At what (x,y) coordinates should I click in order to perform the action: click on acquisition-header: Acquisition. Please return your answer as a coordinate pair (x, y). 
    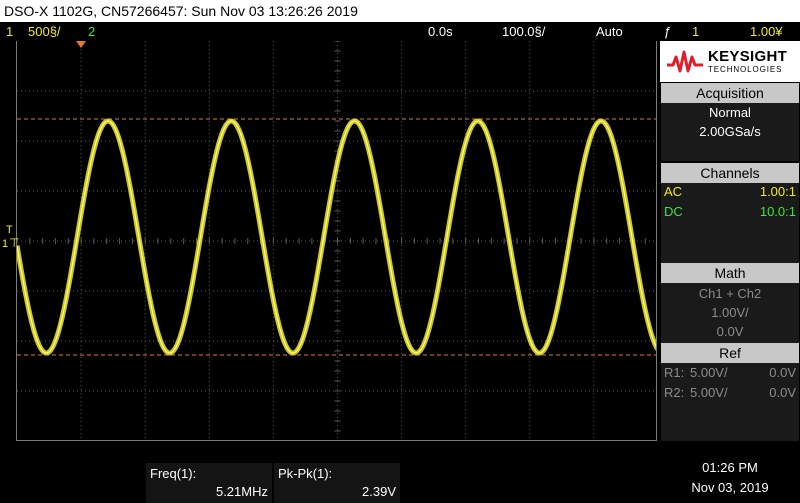
    Looking at the image, I should click on (730, 93).